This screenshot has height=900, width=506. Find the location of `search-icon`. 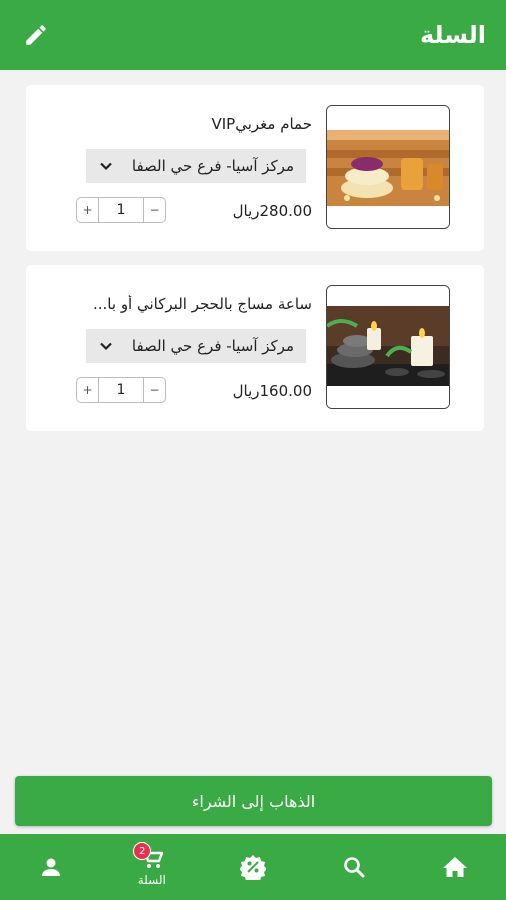

search-icon is located at coordinates (354, 867).